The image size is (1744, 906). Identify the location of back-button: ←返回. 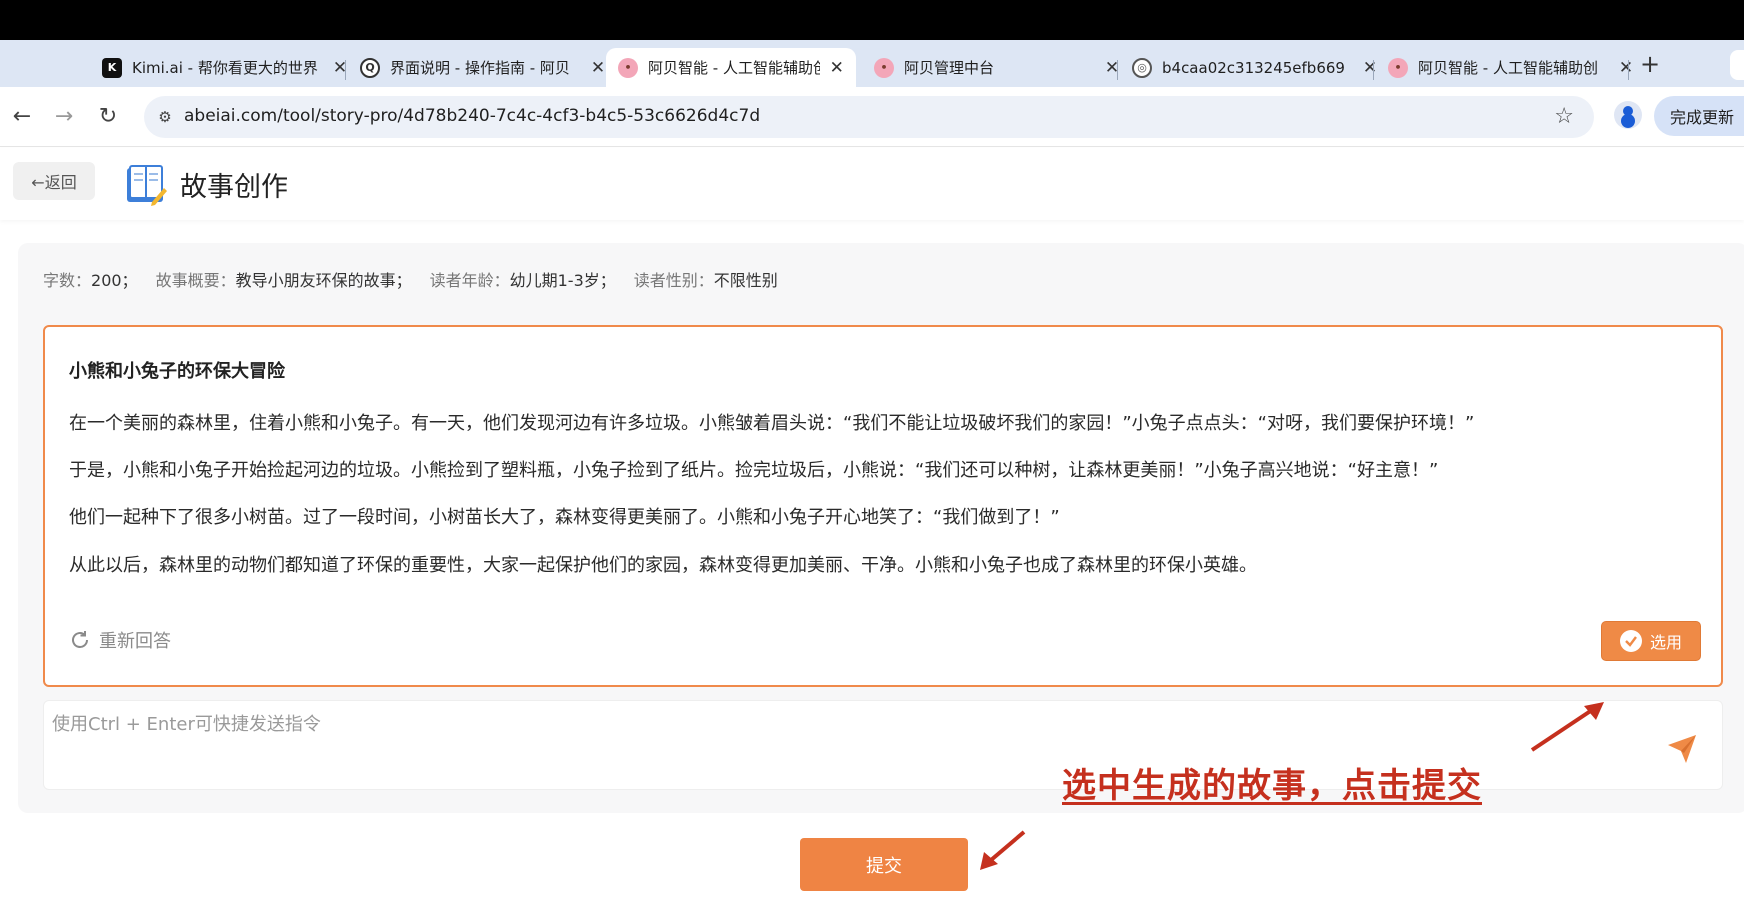
(54, 181).